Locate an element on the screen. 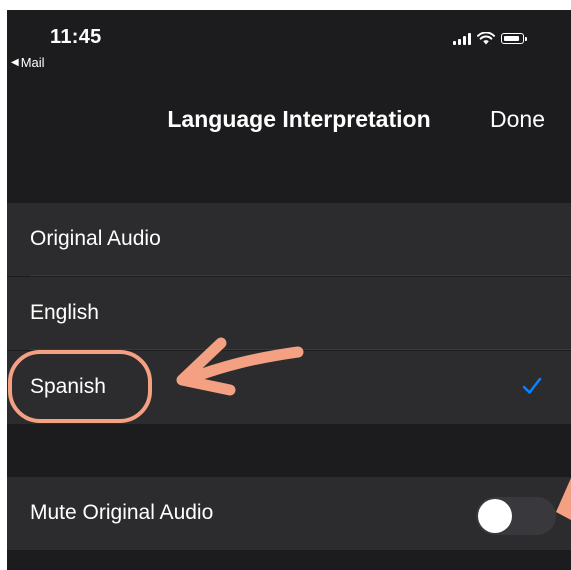  page-title: Language Interpretation is located at coordinates (299, 119).